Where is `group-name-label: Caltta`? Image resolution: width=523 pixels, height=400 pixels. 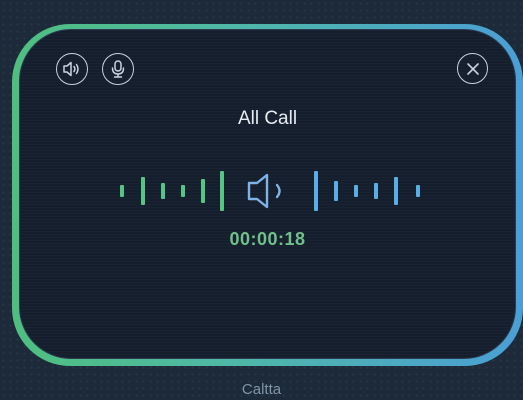
group-name-label: Caltta is located at coordinates (261, 389).